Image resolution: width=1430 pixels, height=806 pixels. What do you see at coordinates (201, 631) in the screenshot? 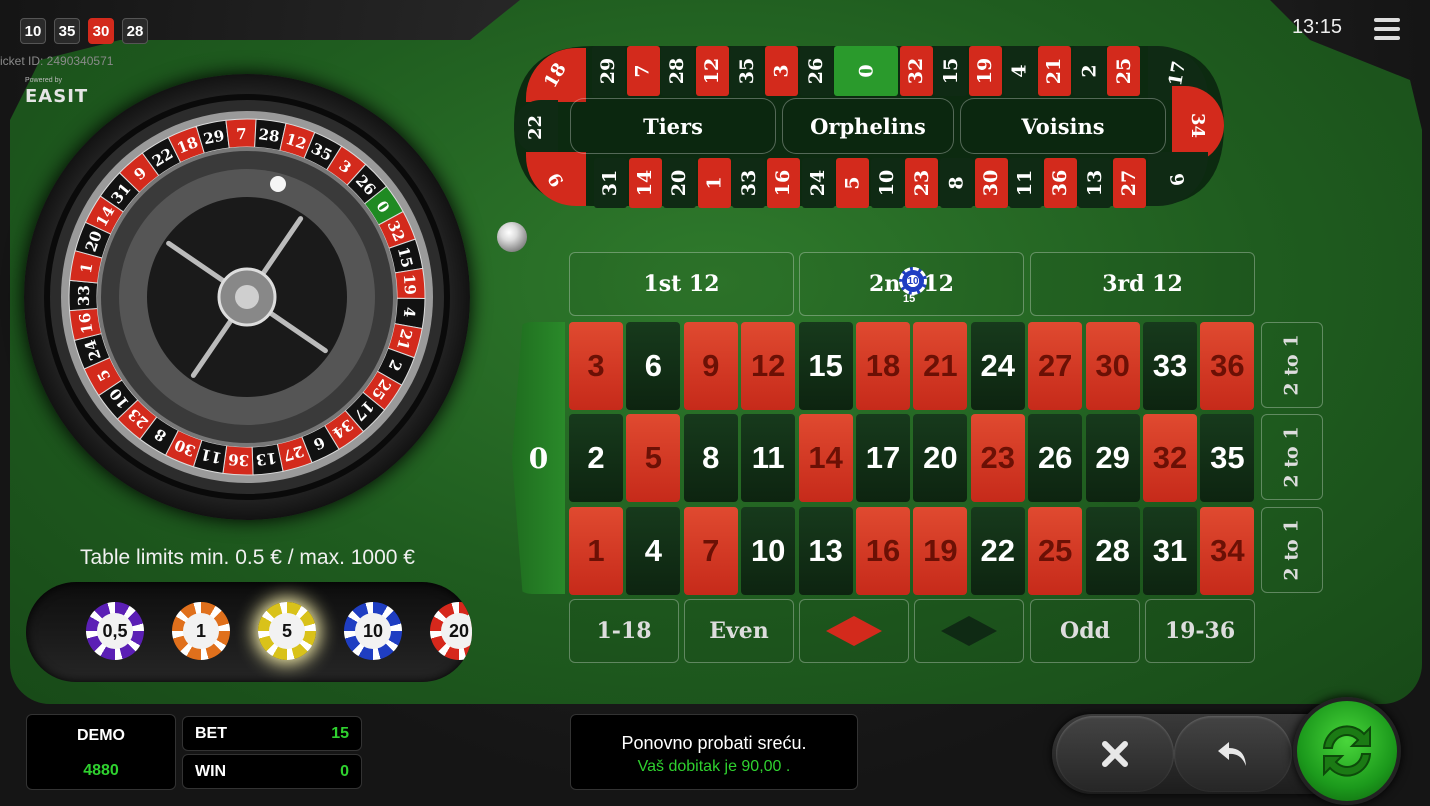
I see `chip-1: 1` at bounding box center [201, 631].